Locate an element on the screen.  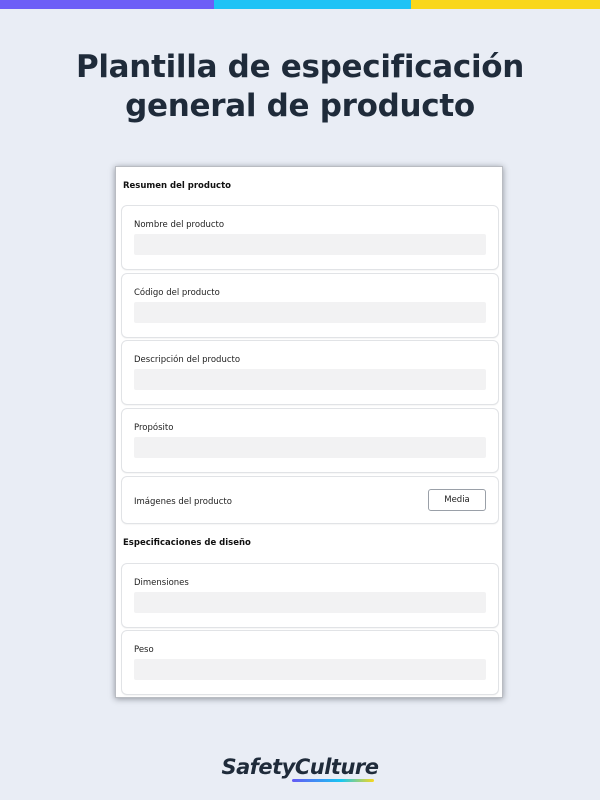
product-code-input is located at coordinates (310, 312).